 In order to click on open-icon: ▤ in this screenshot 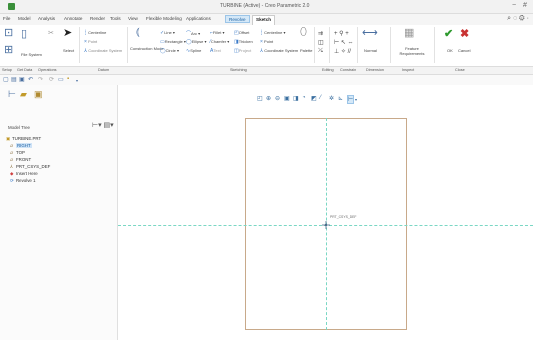, I will do `click(14, 79)`.